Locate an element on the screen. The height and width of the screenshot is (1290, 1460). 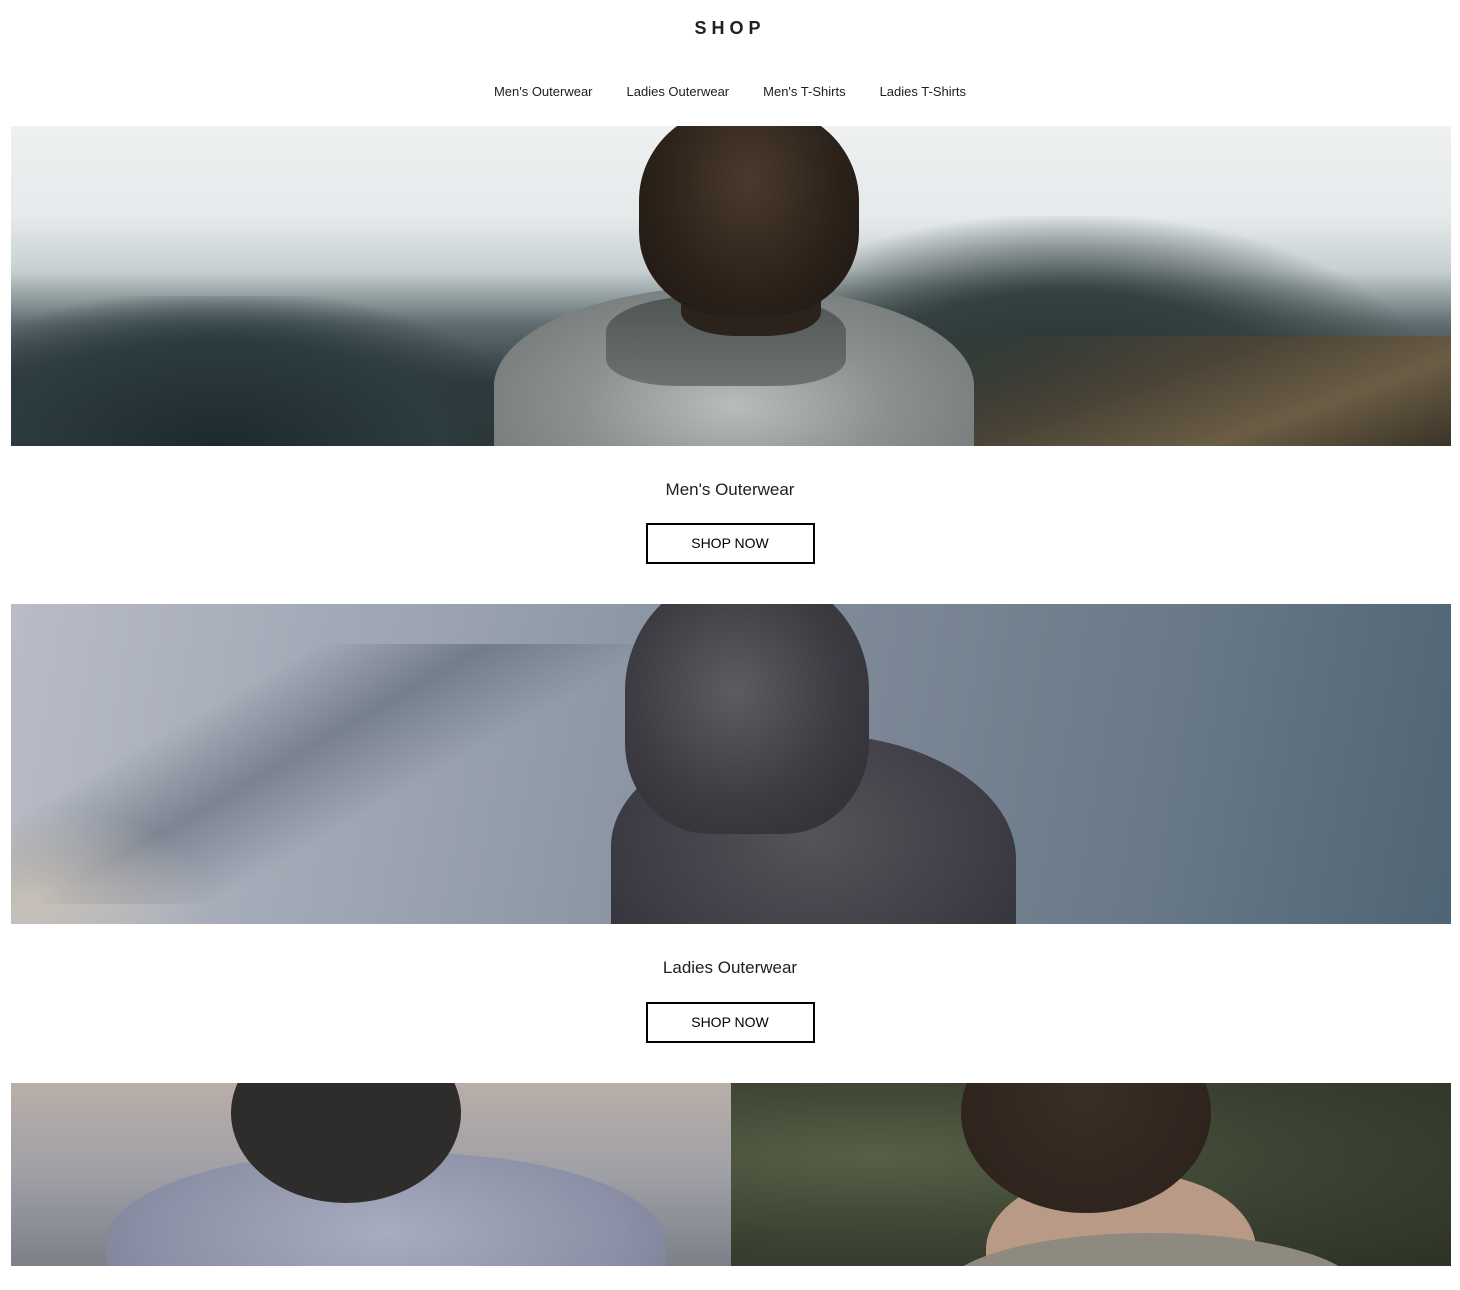
shop-now-ladies-outerwear-button: SHOP NOW is located at coordinates (730, 1022).